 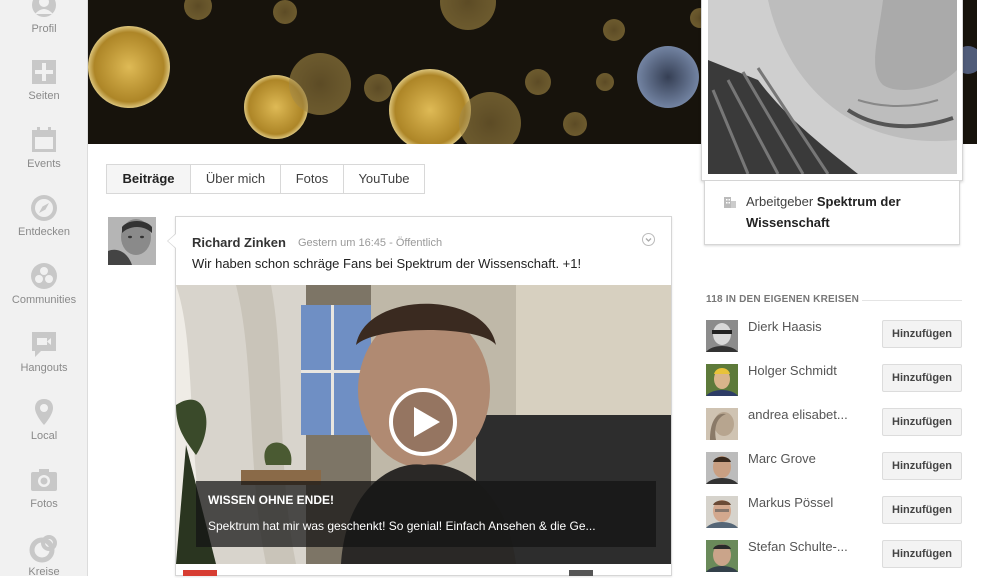 What do you see at coordinates (43, 549) in the screenshot?
I see `circles-icon` at bounding box center [43, 549].